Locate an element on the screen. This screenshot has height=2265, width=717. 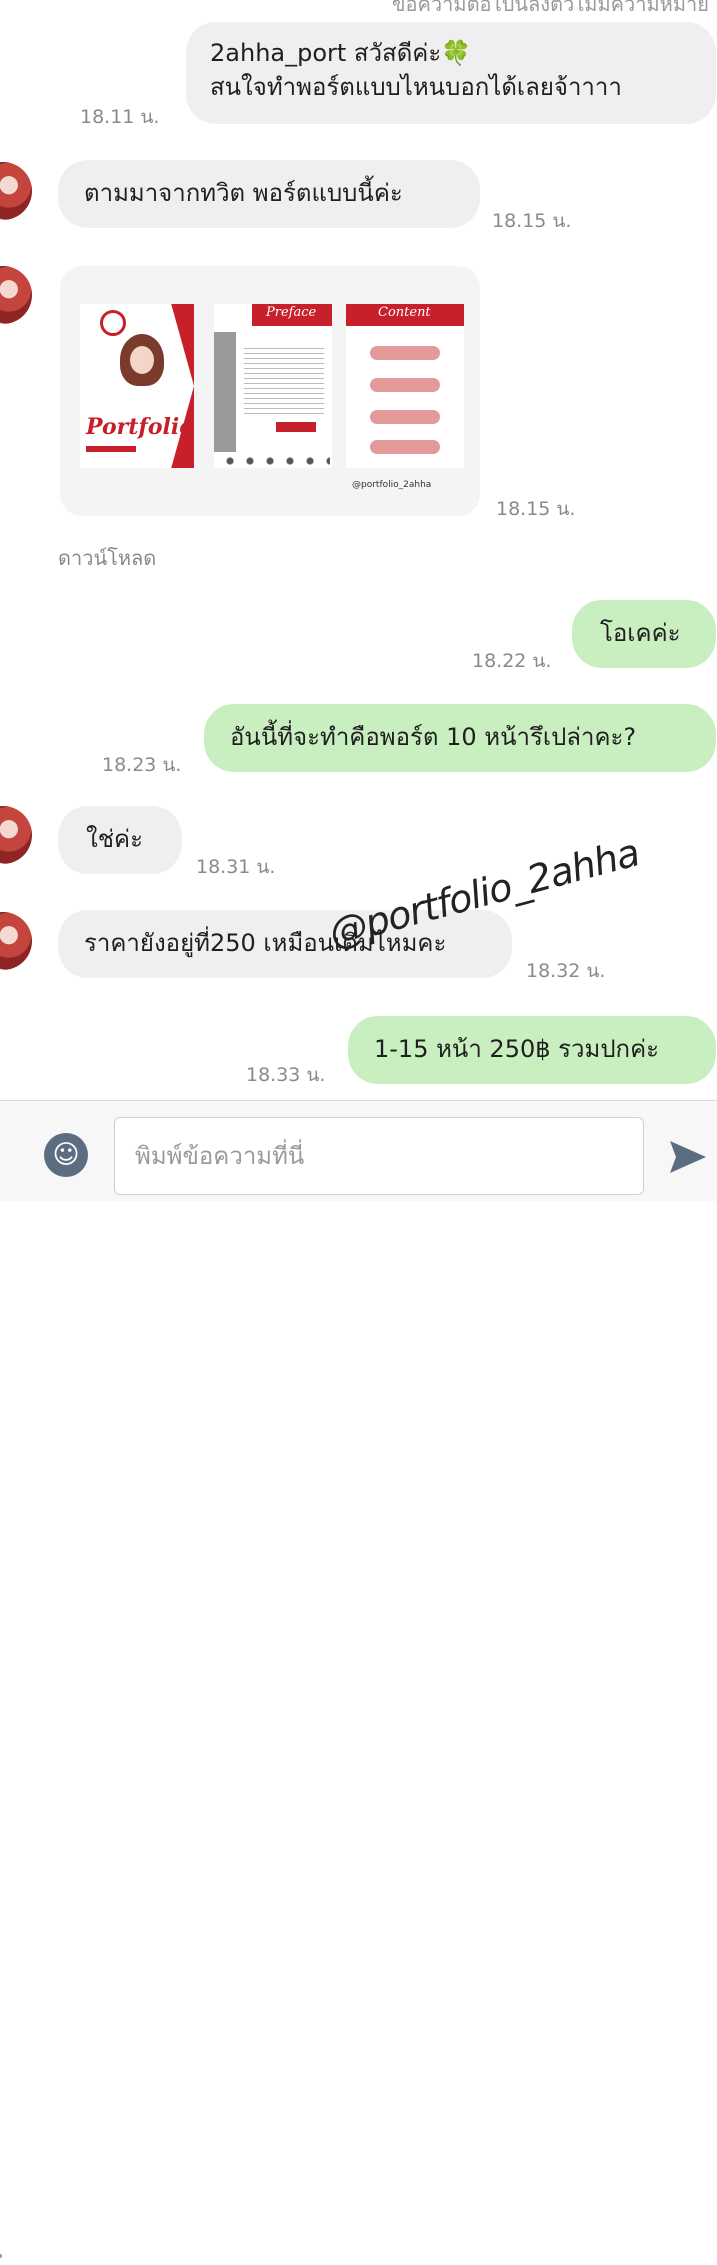
message-bubble-incoming: ตามมาจากทวิต พอร์ตแบบนี้ค่ะ is located at coordinates (269, 194).